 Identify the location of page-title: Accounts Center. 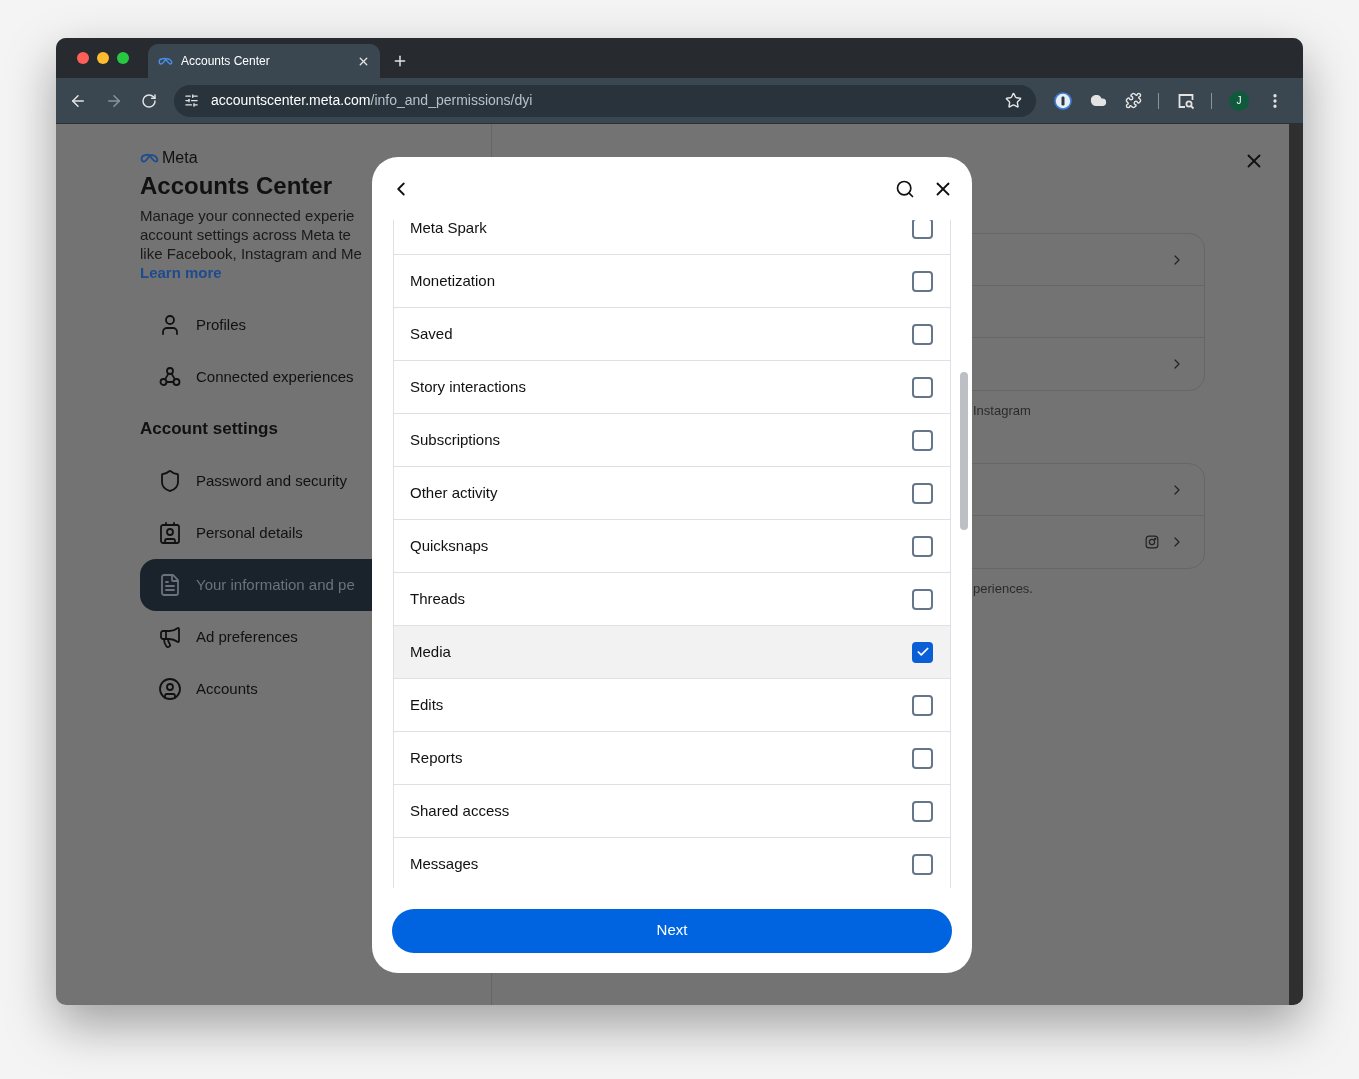
(236, 186).